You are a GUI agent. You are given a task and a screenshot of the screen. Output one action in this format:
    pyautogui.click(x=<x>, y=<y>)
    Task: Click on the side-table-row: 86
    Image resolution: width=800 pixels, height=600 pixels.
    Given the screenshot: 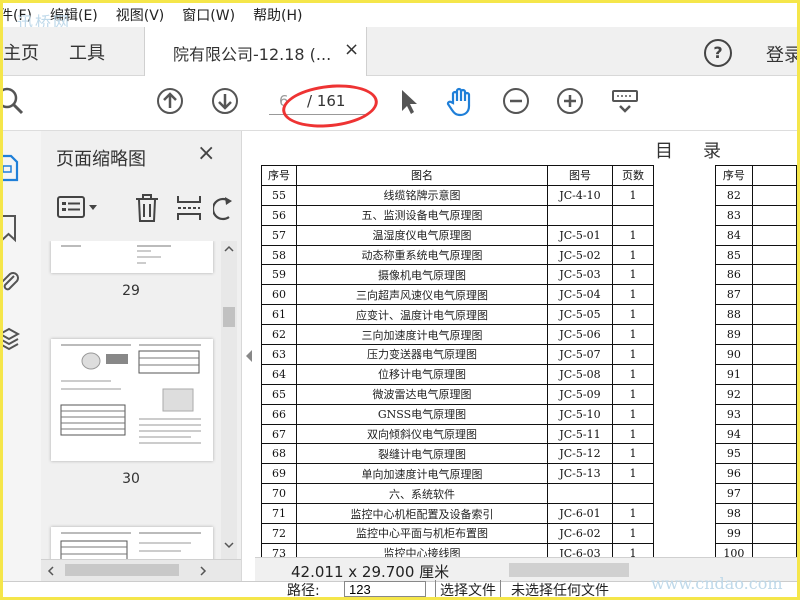 What is the action you would take?
    pyautogui.click(x=756, y=275)
    